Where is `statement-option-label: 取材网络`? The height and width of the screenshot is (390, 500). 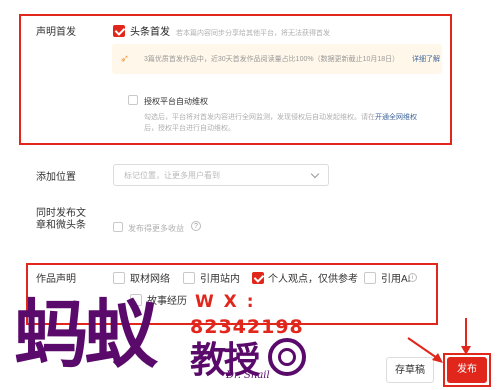 statement-option-label: 取材网络 is located at coordinates (150, 279).